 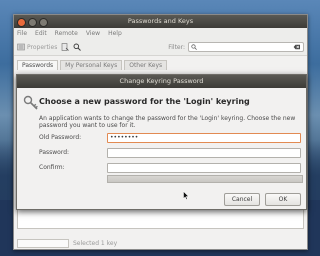 What do you see at coordinates (91, 65) in the screenshot?
I see `tab-my-personal-keys: My Personal Keys` at bounding box center [91, 65].